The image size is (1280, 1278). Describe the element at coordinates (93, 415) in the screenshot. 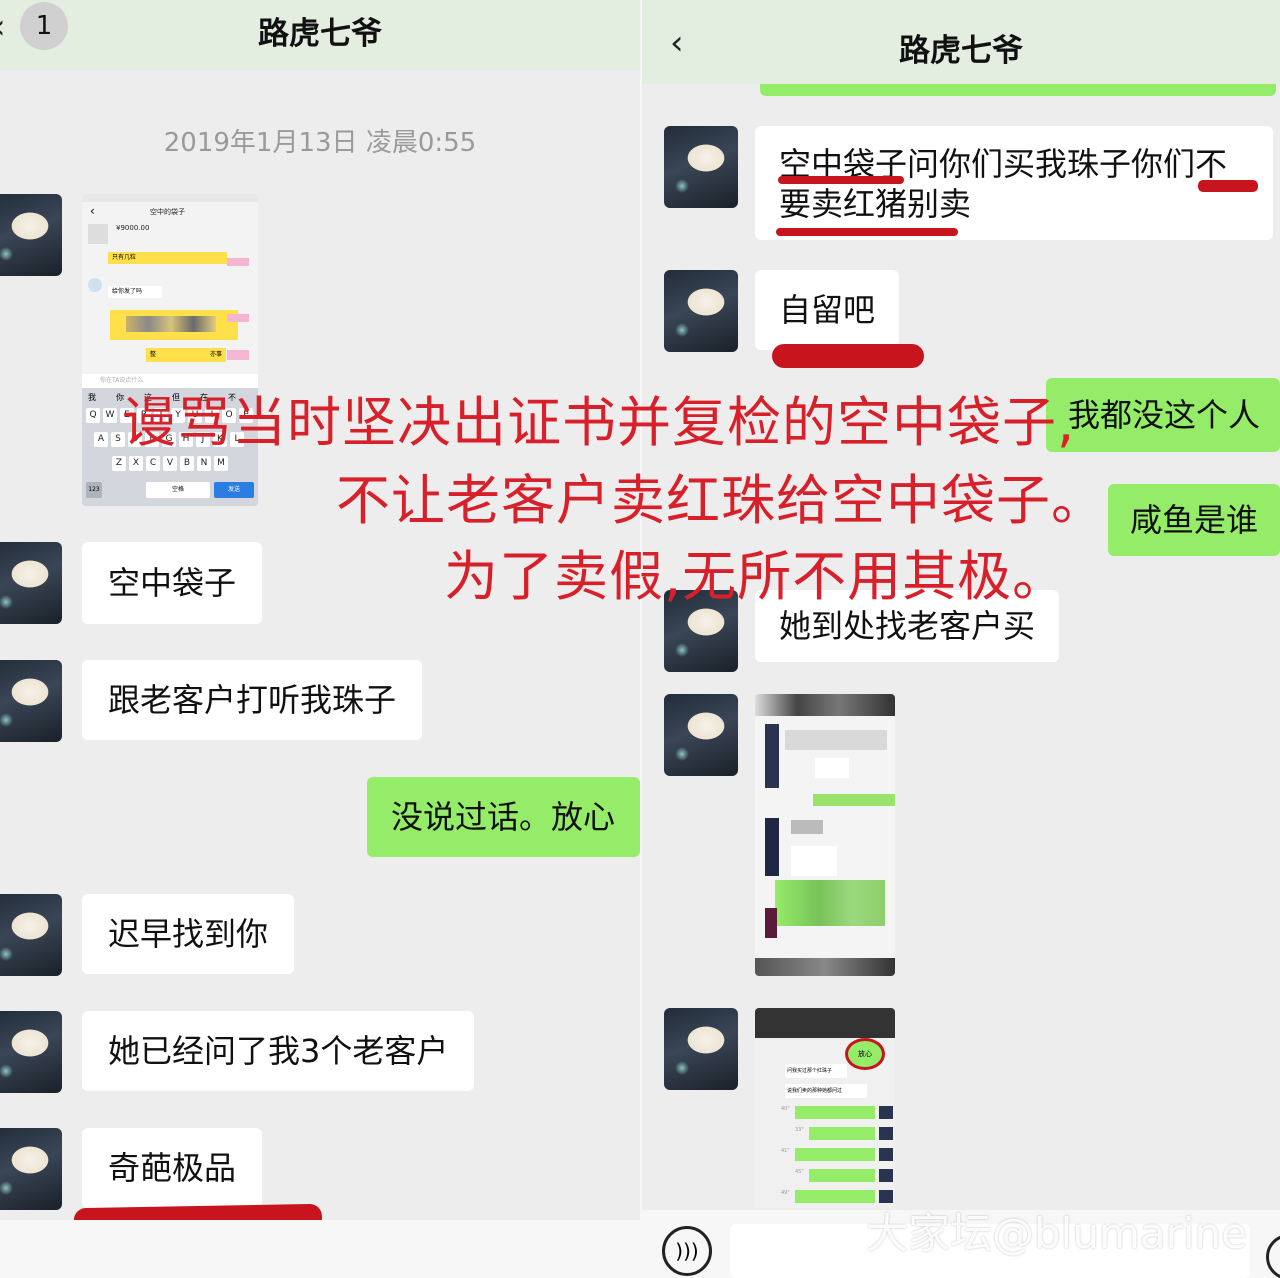

I see `keyboard-key: Q` at that location.